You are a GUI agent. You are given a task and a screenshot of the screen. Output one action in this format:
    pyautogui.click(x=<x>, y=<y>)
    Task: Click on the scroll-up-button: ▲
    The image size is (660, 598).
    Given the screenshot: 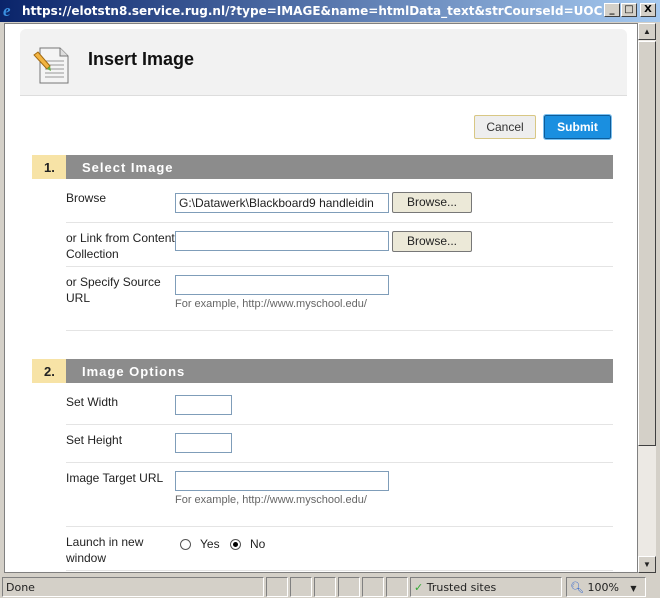 What is the action you would take?
    pyautogui.click(x=647, y=31)
    